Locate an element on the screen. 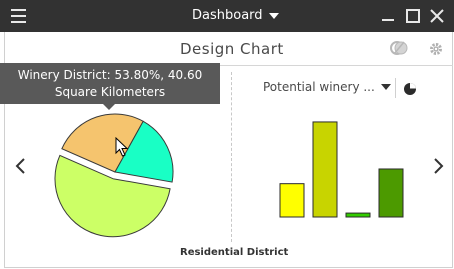 The width and height of the screenshot is (454, 269). pie-chart is located at coordinates (114, 175).